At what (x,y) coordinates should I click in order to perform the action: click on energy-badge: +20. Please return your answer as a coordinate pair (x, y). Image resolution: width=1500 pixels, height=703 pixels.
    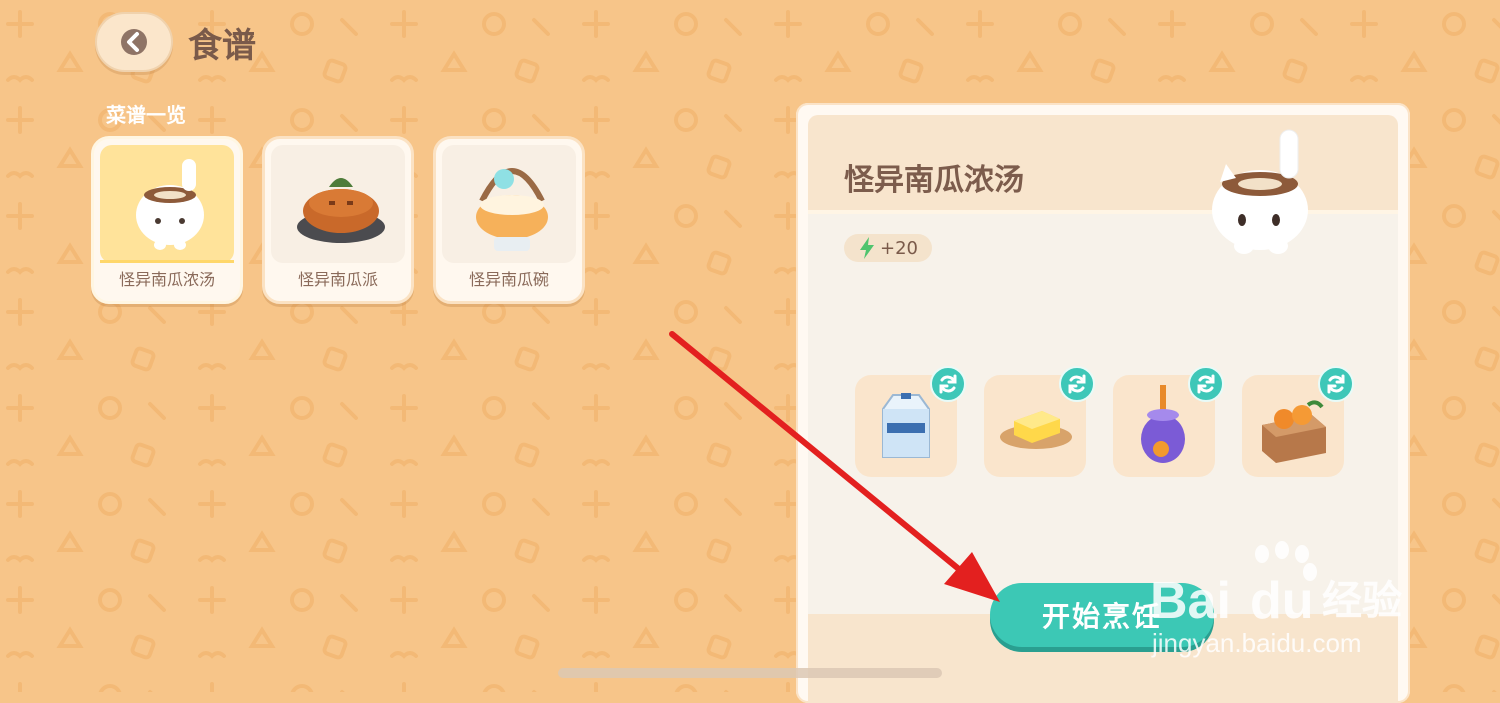
    Looking at the image, I should click on (888, 248).